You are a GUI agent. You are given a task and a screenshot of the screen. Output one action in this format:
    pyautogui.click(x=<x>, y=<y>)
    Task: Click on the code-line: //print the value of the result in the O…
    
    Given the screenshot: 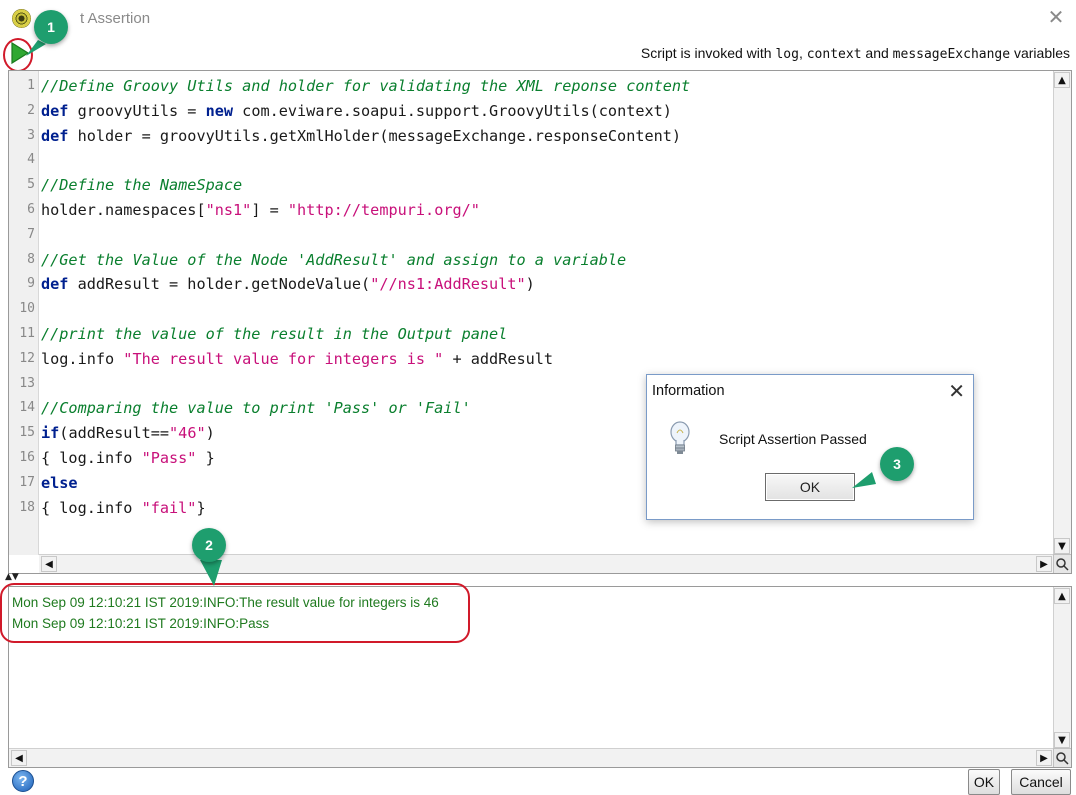 What is the action you would take?
    pyautogui.click(x=274, y=334)
    